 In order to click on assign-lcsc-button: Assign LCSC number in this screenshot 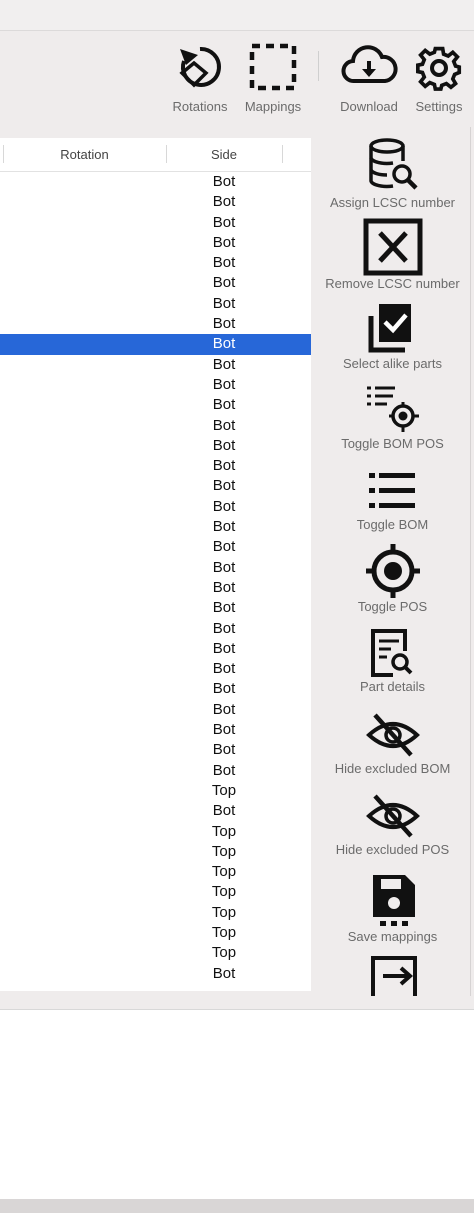, I will do `click(392, 173)`.